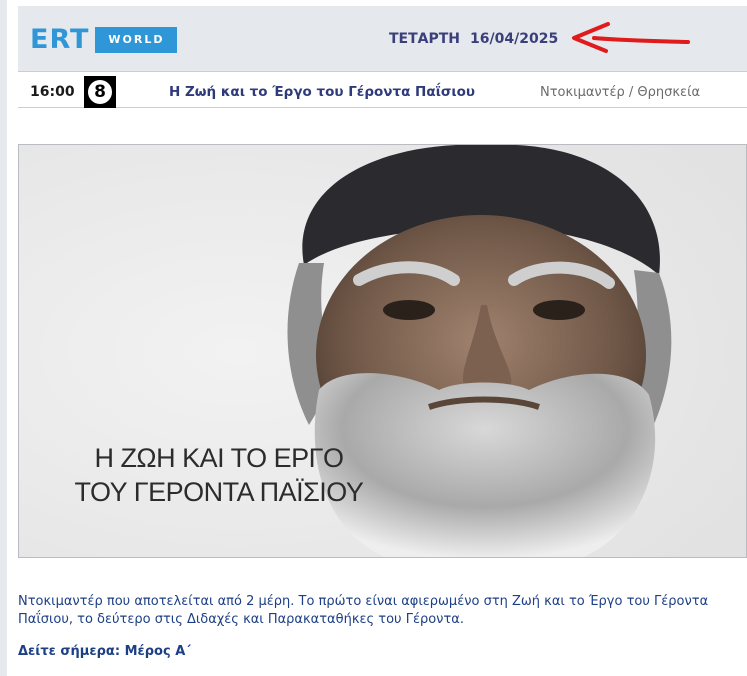 Image resolution: width=747 pixels, height=676 pixels. I want to click on program-time: 16:00, so click(52, 92).